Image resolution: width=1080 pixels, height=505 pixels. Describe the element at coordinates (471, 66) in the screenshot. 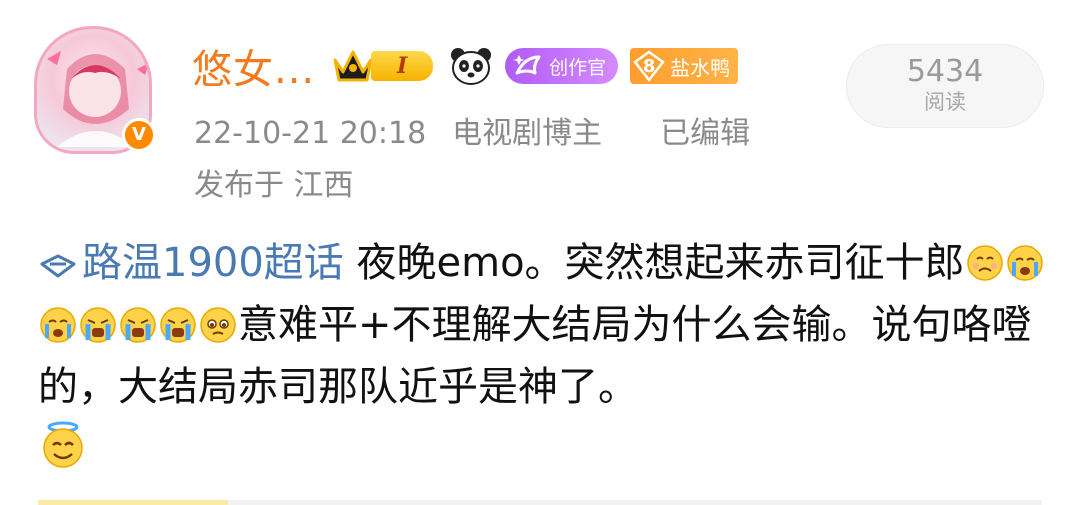

I see `panda-icon` at that location.